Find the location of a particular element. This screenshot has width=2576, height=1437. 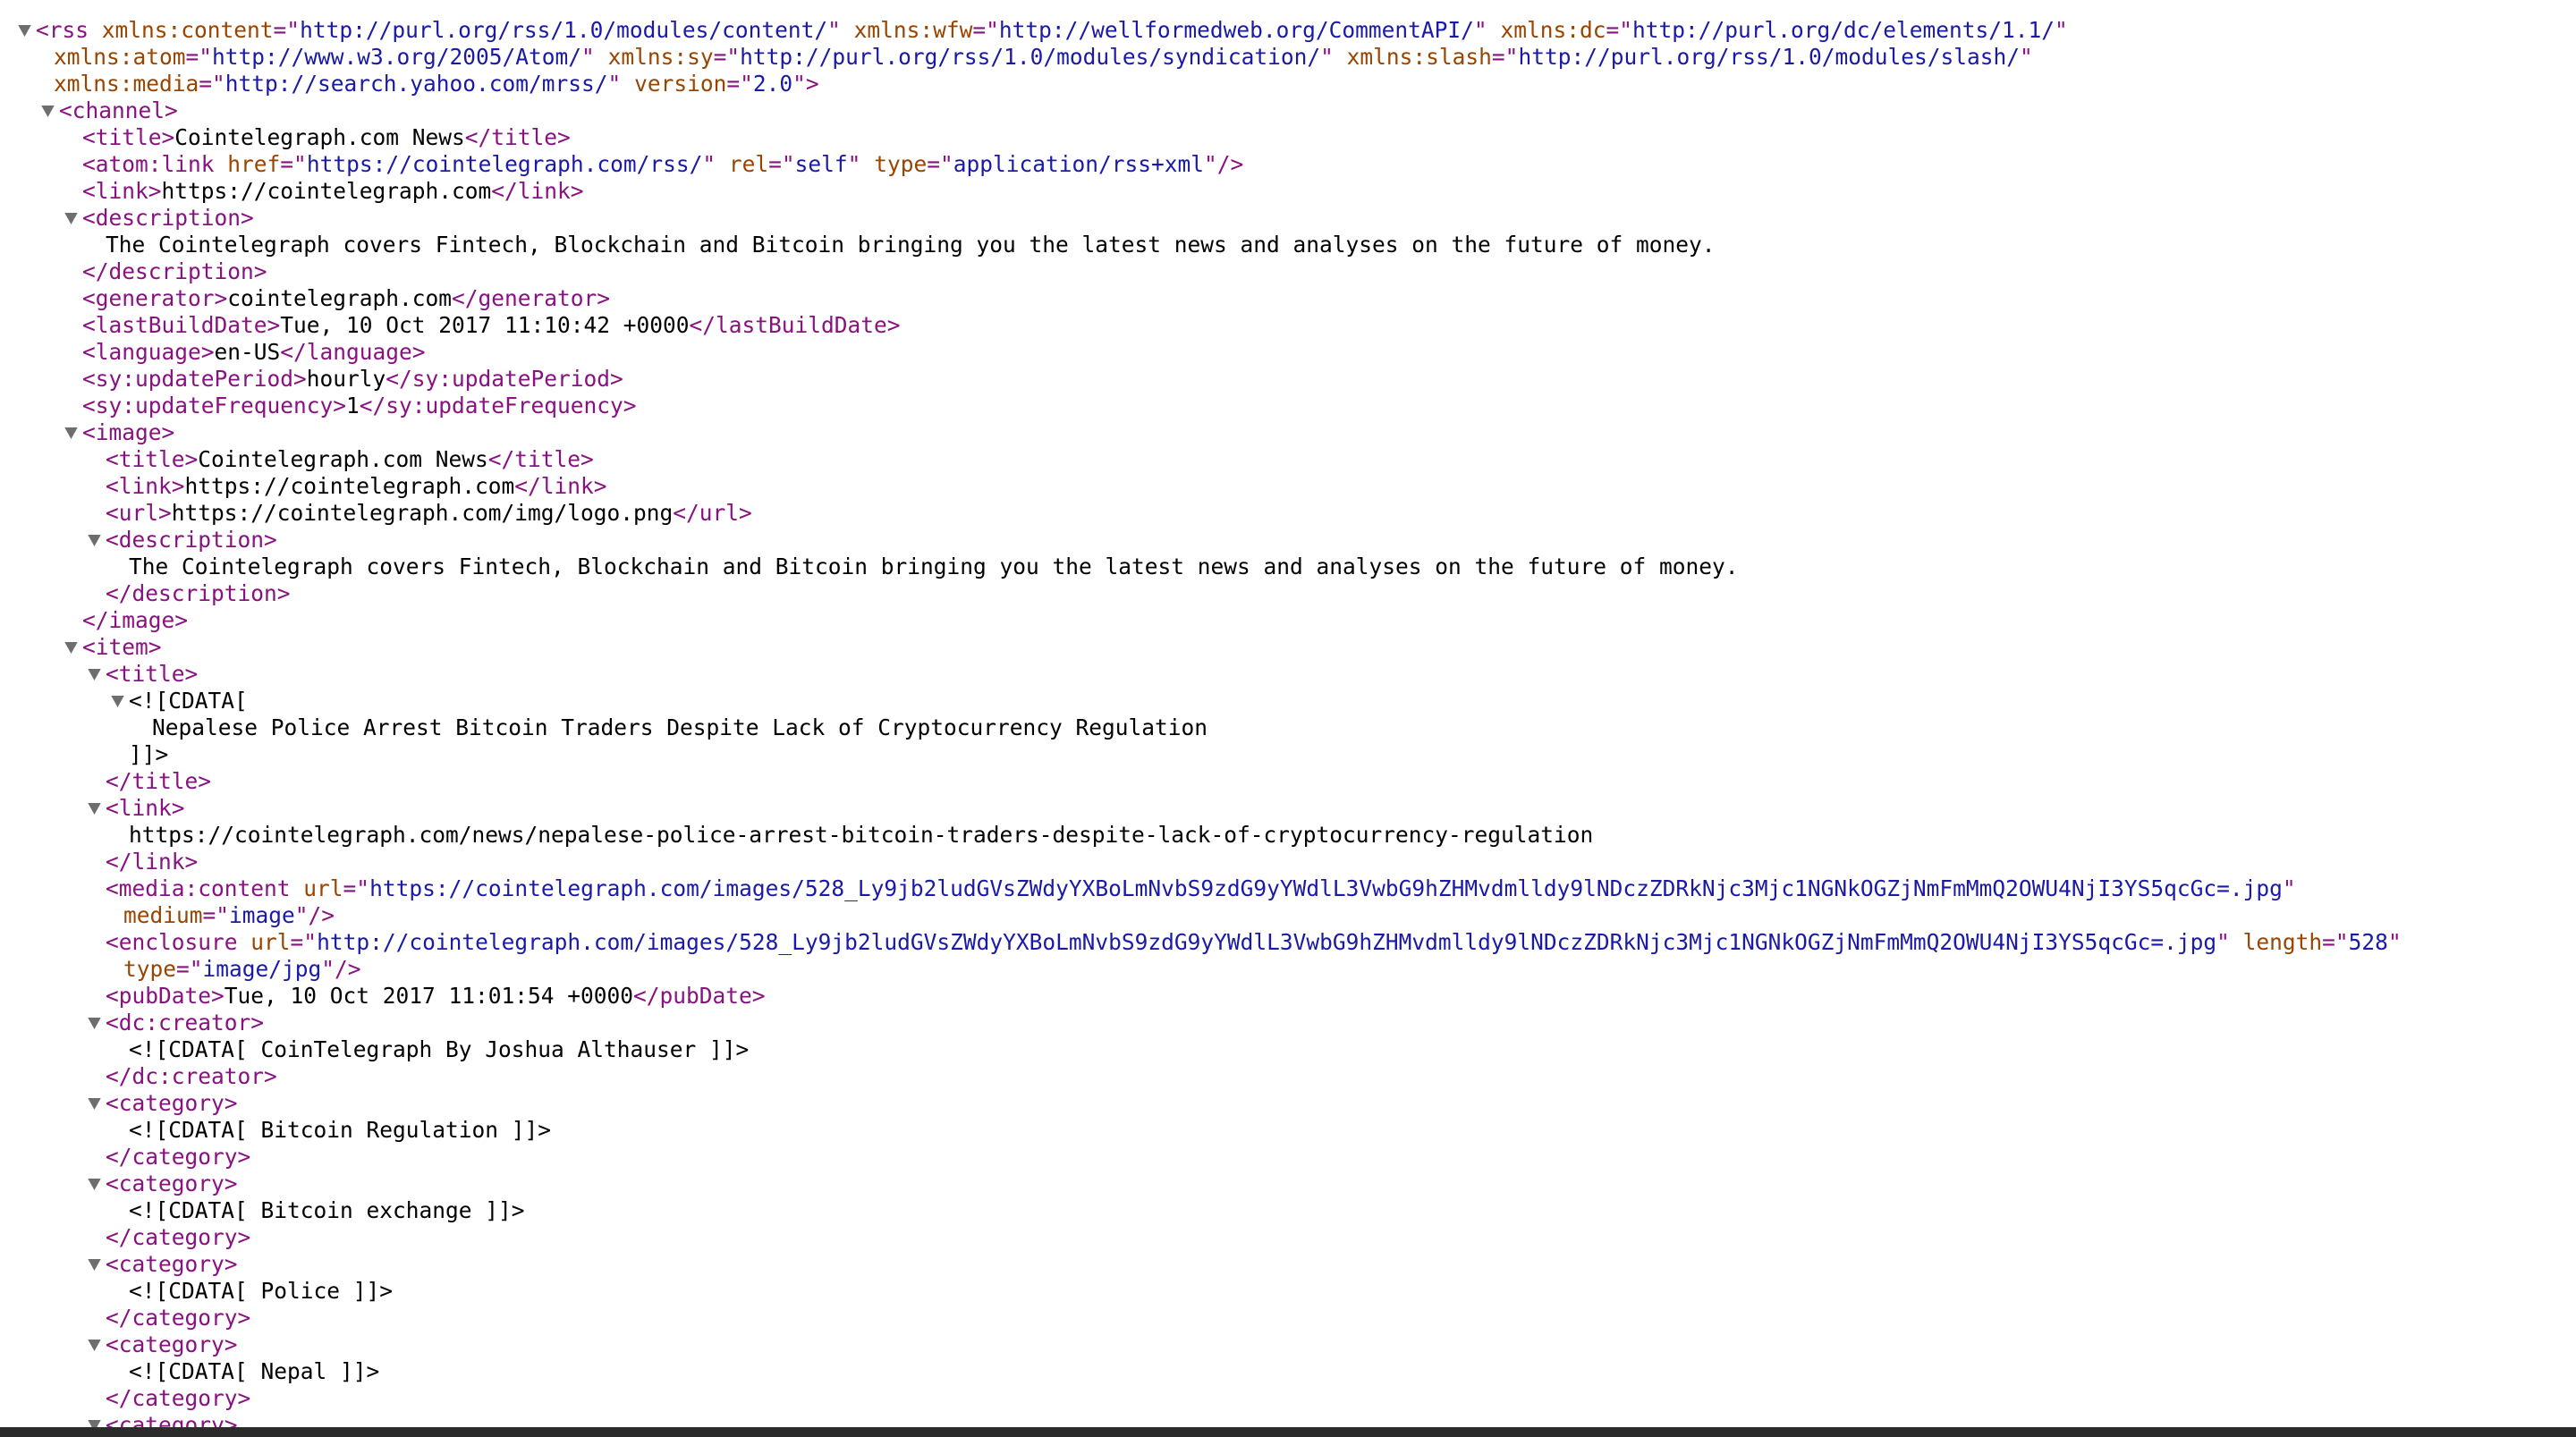

xml-line: medium="image"/> is located at coordinates (1288, 916).